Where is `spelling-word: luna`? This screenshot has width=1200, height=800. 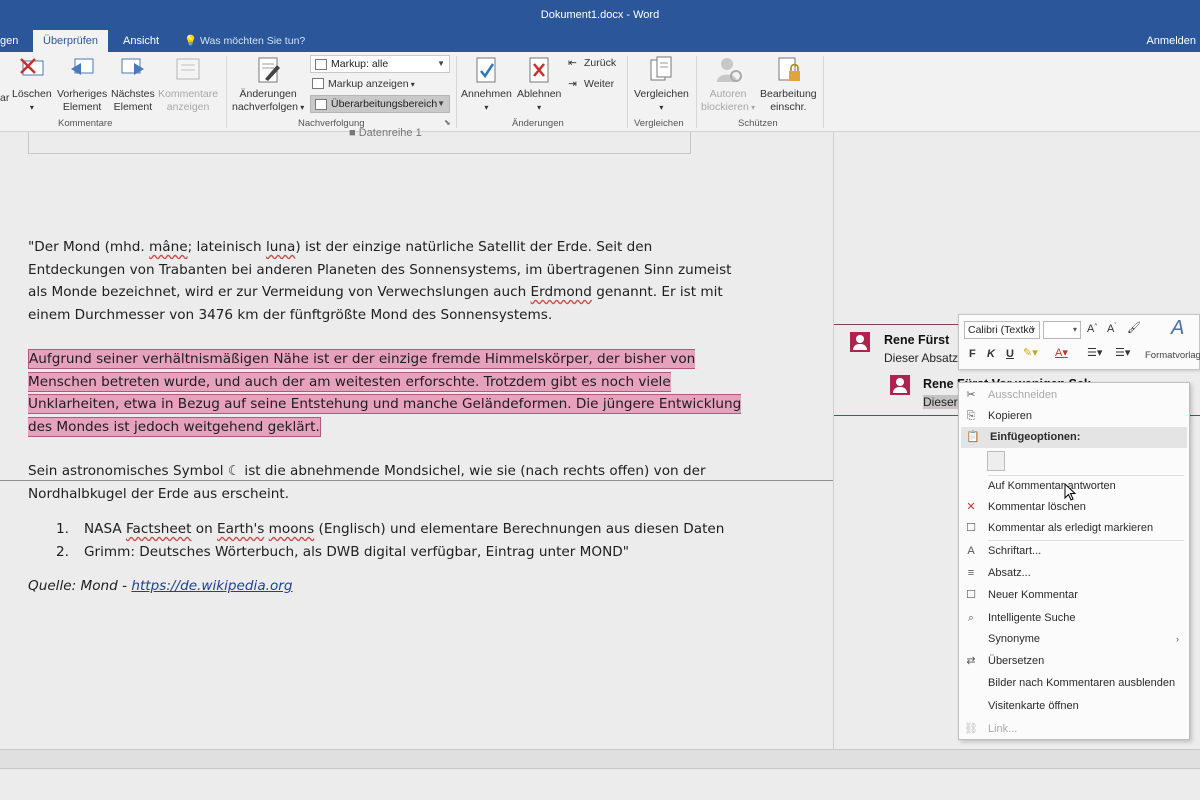
spelling-word: luna is located at coordinates (280, 247).